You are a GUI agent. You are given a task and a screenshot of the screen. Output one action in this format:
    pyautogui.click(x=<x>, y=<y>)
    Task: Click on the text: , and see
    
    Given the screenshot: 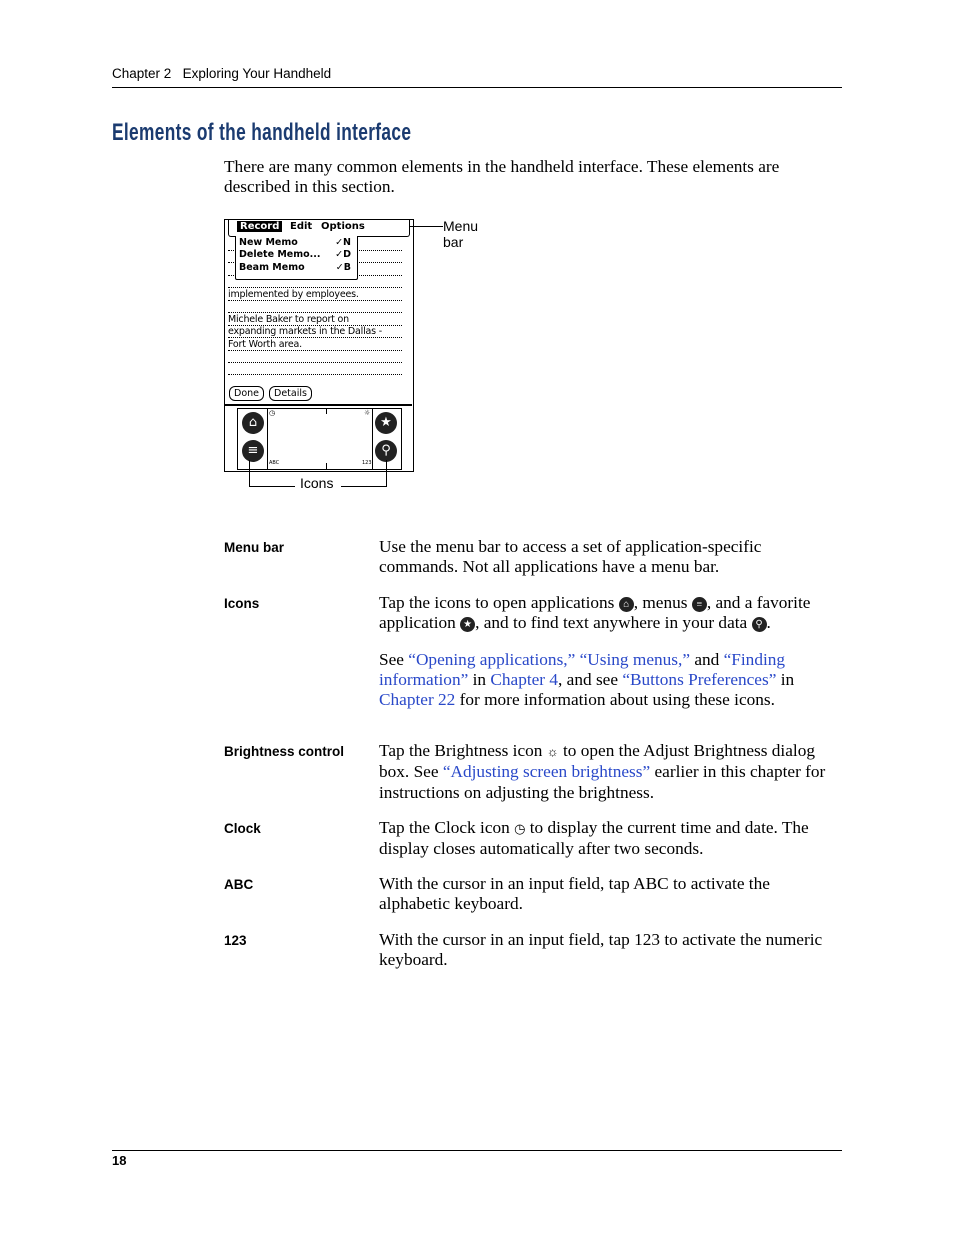 What is the action you would take?
    pyautogui.click(x=590, y=679)
    